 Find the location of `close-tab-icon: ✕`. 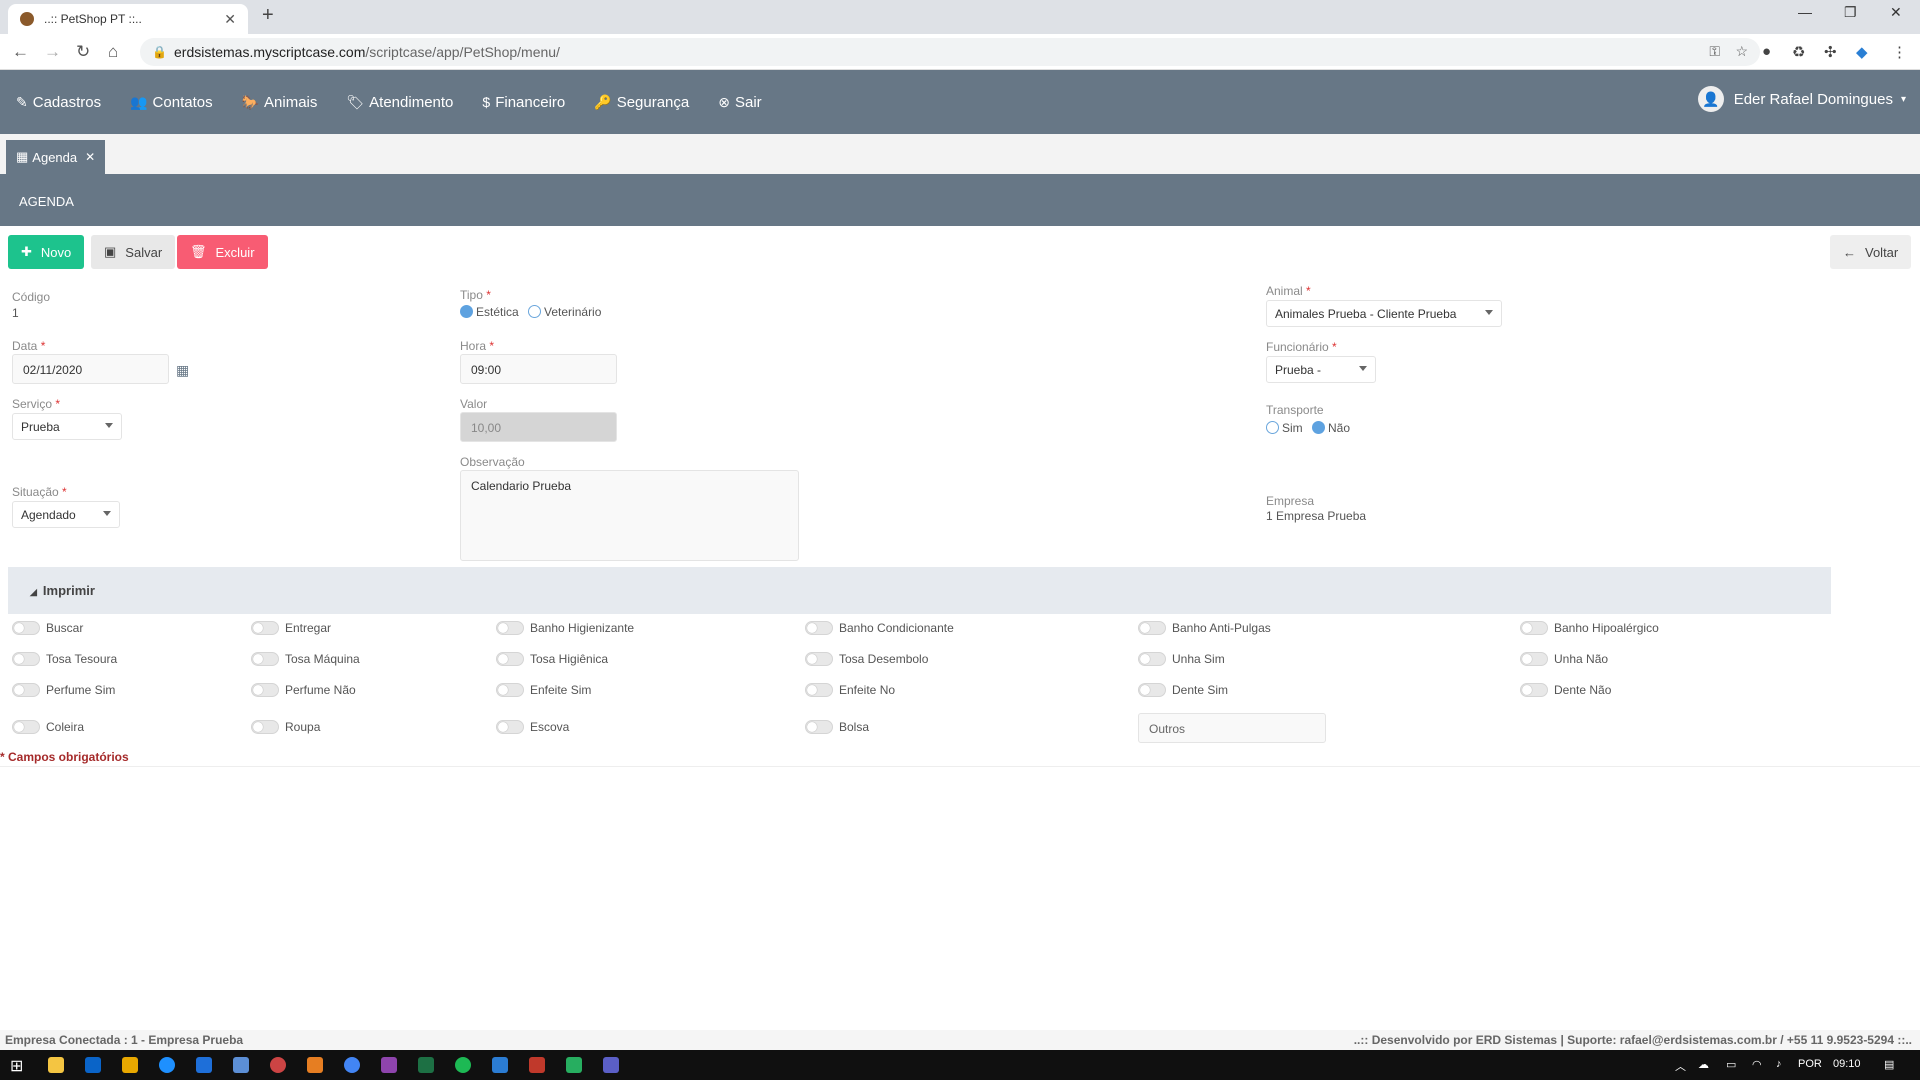

close-tab-icon: ✕ is located at coordinates (230, 19).